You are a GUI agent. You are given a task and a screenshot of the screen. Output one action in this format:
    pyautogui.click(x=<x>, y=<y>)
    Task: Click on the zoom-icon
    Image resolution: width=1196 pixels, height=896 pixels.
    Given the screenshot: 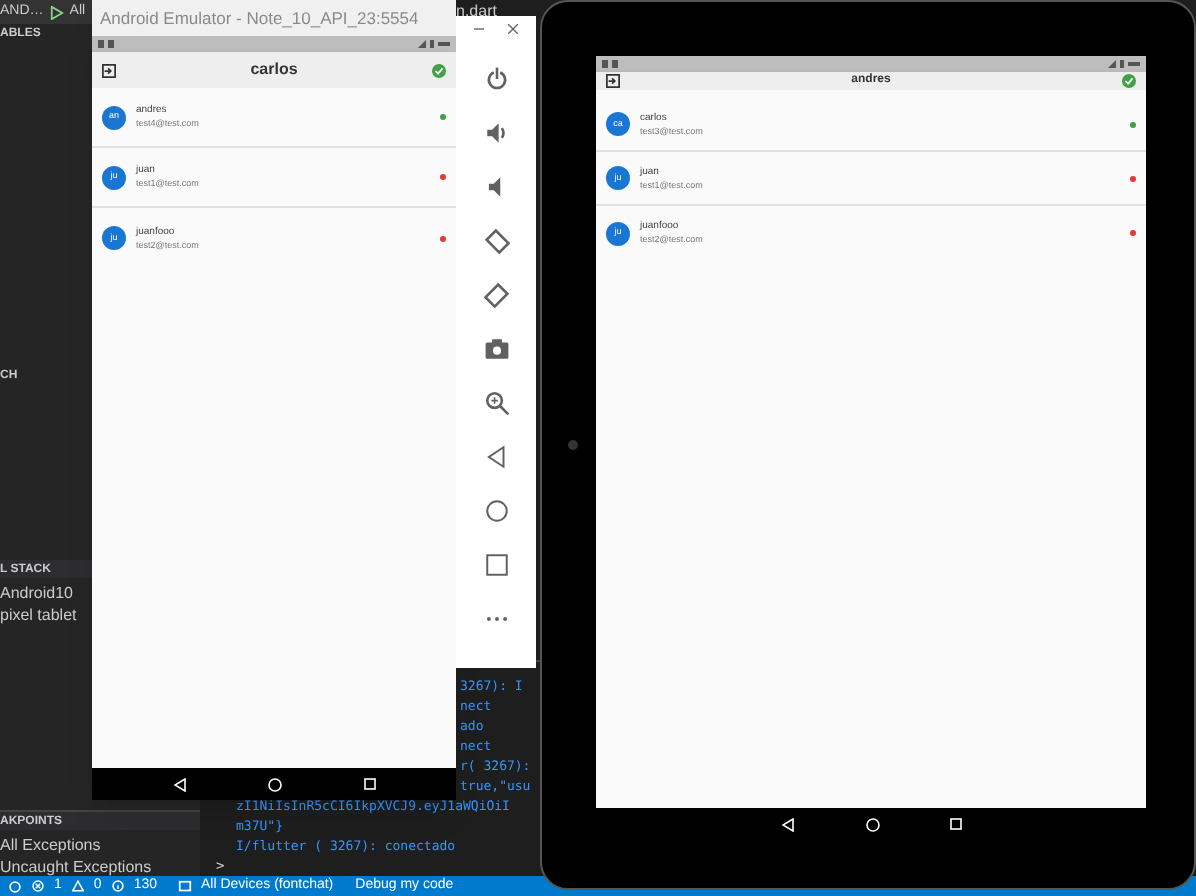 What is the action you would take?
    pyautogui.click(x=496, y=403)
    